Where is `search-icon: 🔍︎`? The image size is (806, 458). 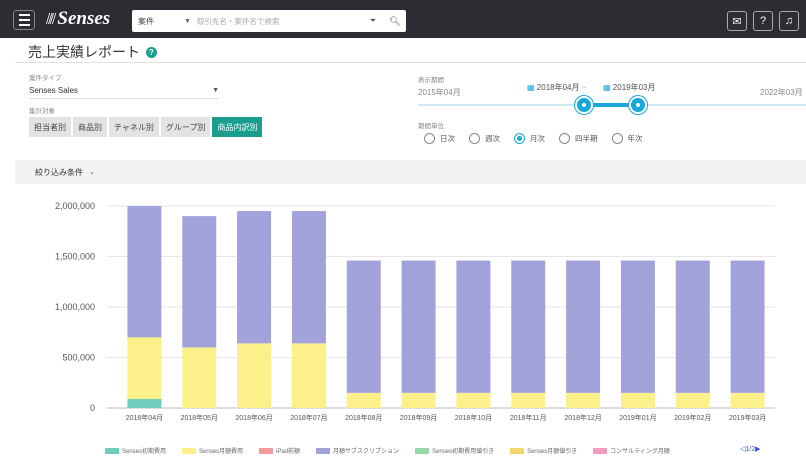
search-icon: 🔍︎ is located at coordinates (395, 21).